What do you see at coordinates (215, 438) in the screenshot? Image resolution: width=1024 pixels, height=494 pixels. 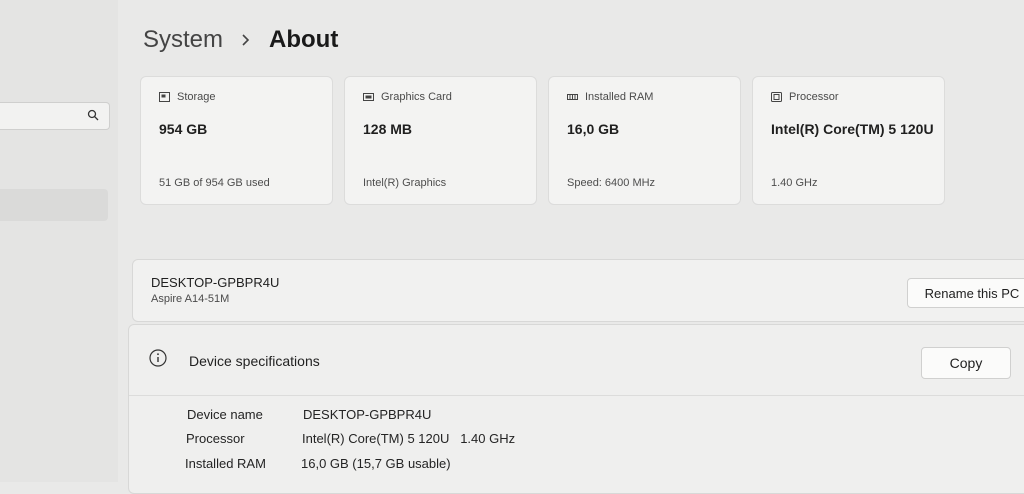 I see `spec-key: Processor` at bounding box center [215, 438].